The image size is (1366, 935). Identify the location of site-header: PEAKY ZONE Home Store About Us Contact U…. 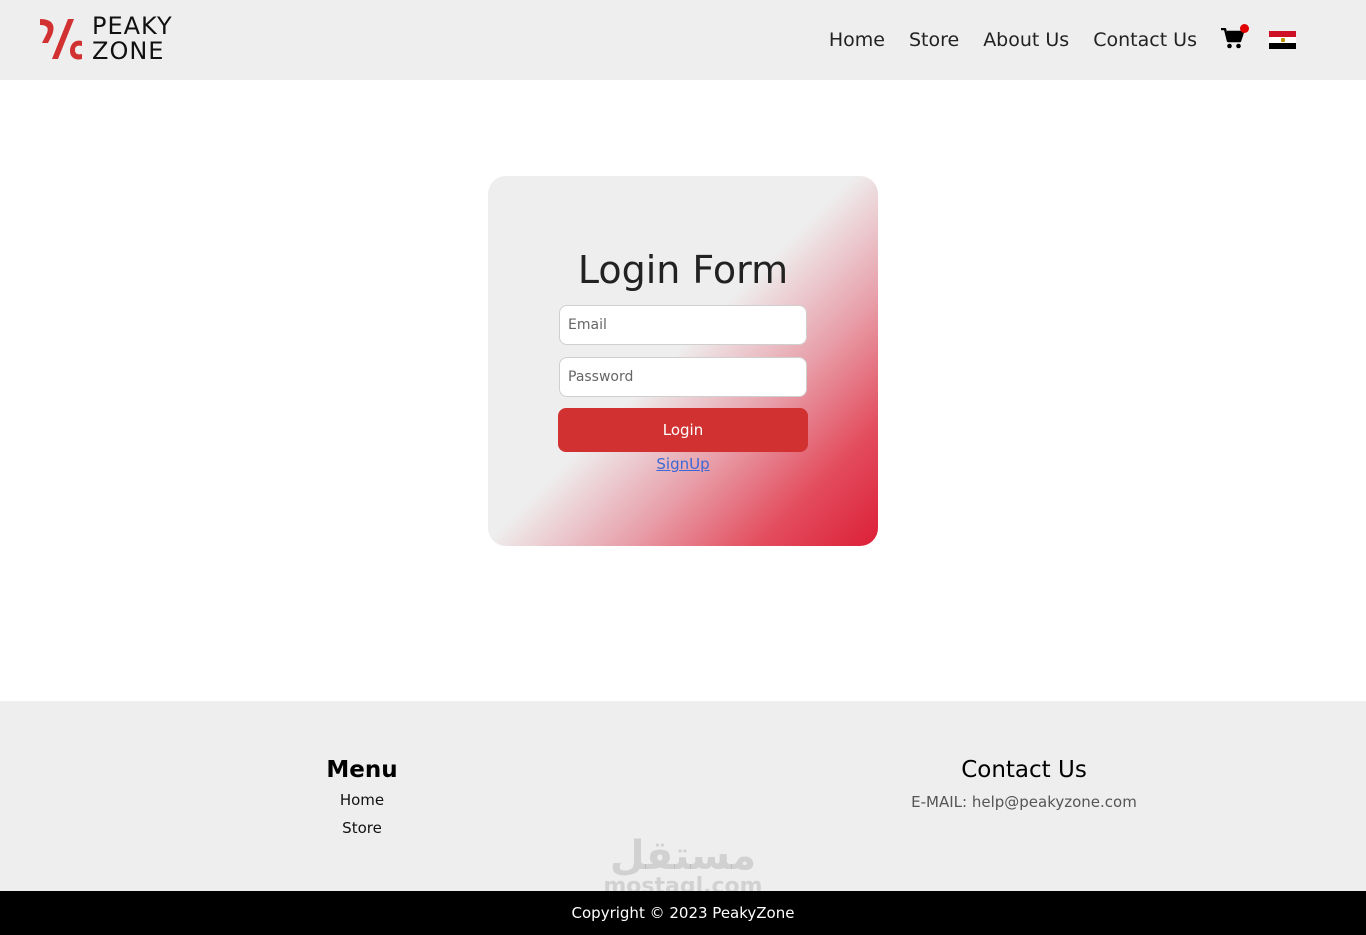
(683, 40).